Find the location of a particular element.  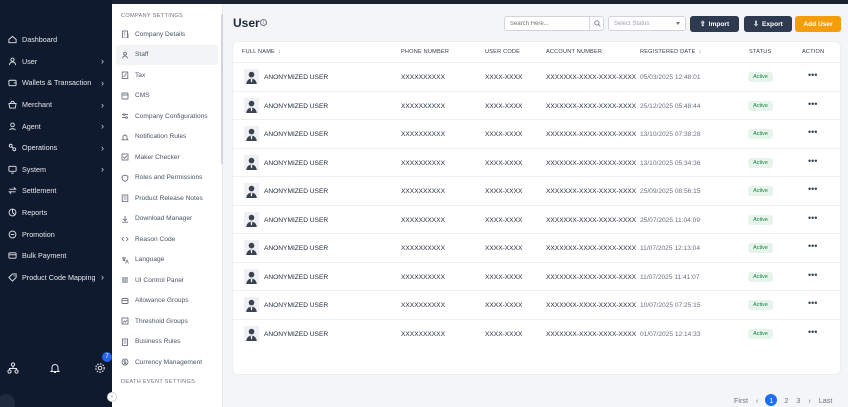

nav-item-merchant: Merchant › is located at coordinates (56, 105).